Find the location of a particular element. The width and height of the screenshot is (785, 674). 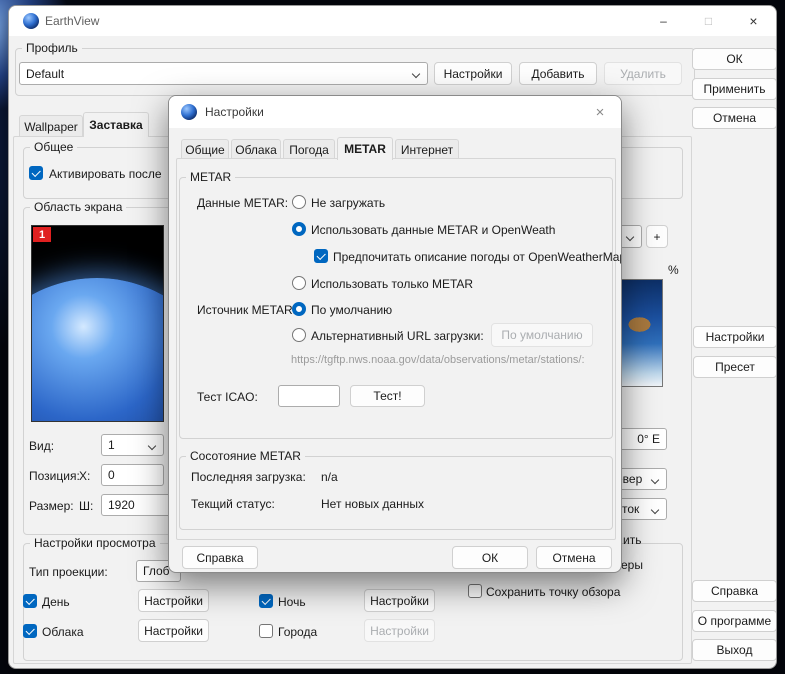

last-load-value: n/a is located at coordinates (329, 477).